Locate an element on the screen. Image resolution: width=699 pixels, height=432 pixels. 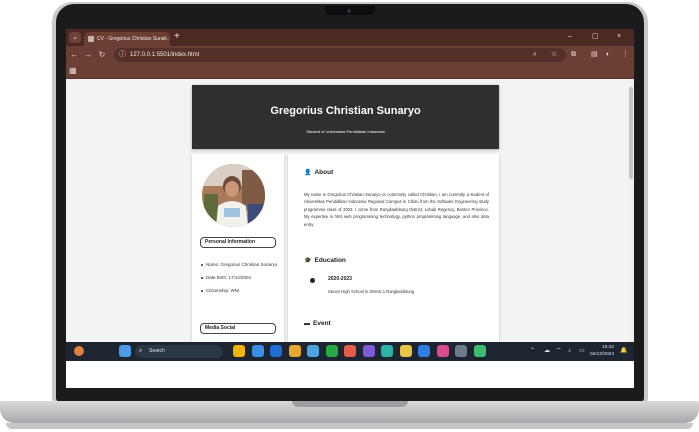
list-item: Date Birth: 17/12/2004 is located at coordinates (240, 277).